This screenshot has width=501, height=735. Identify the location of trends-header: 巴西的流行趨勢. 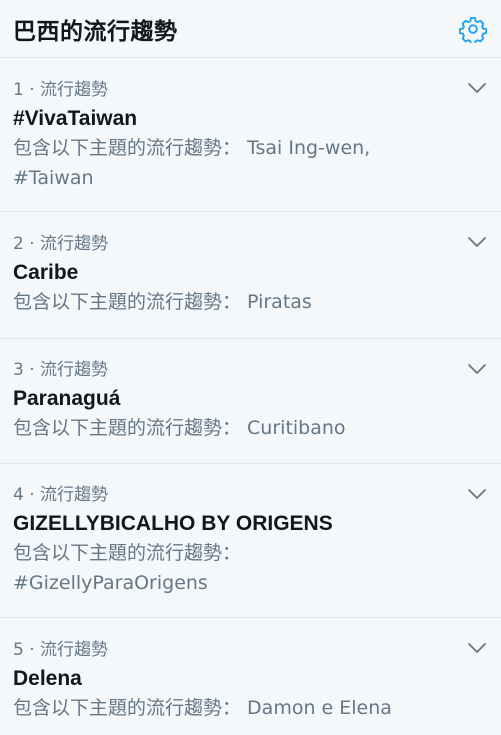
(250, 29).